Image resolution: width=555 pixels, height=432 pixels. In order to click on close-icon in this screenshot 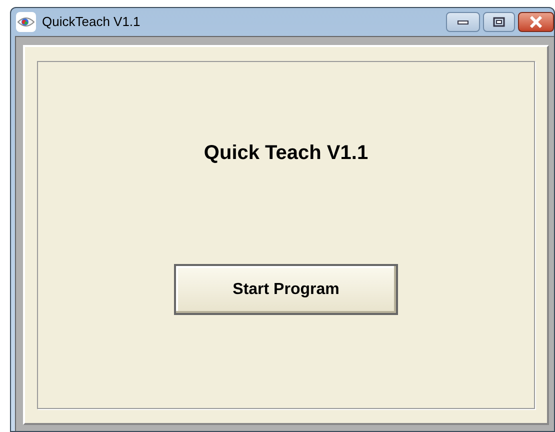, I will do `click(536, 22)`.